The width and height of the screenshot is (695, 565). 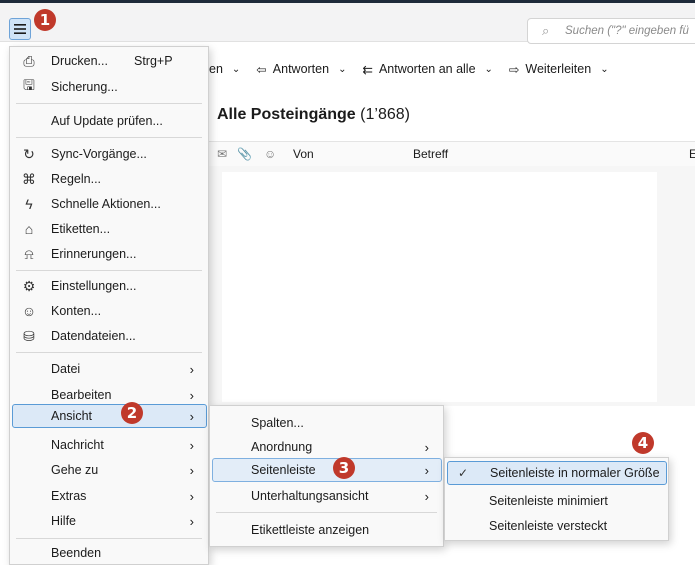 What do you see at coordinates (109, 470) in the screenshot?
I see `menu-item-goto: Gehe zu ›` at bounding box center [109, 470].